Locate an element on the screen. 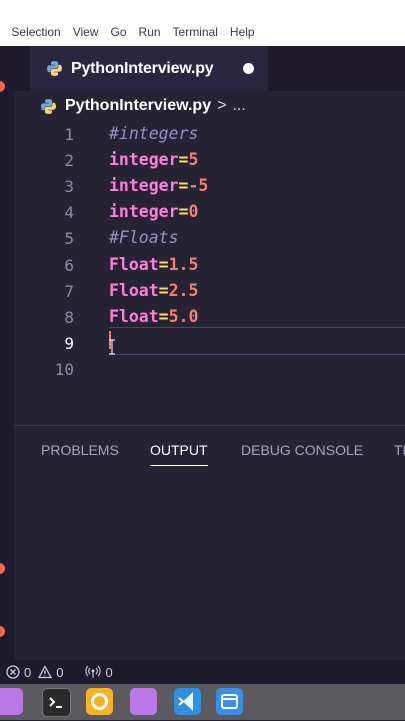 The width and height of the screenshot is (405, 721). menu-item-selection: Selection is located at coordinates (35, 32).